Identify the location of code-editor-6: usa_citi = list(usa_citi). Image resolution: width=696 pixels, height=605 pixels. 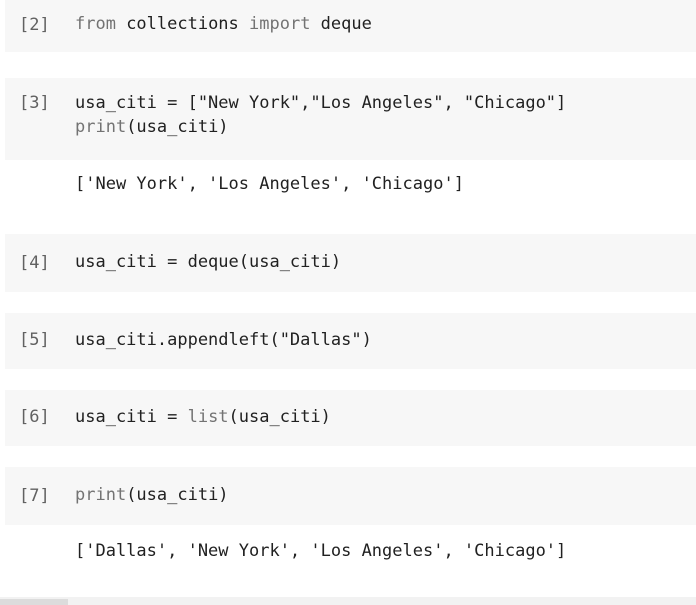
(203, 417).